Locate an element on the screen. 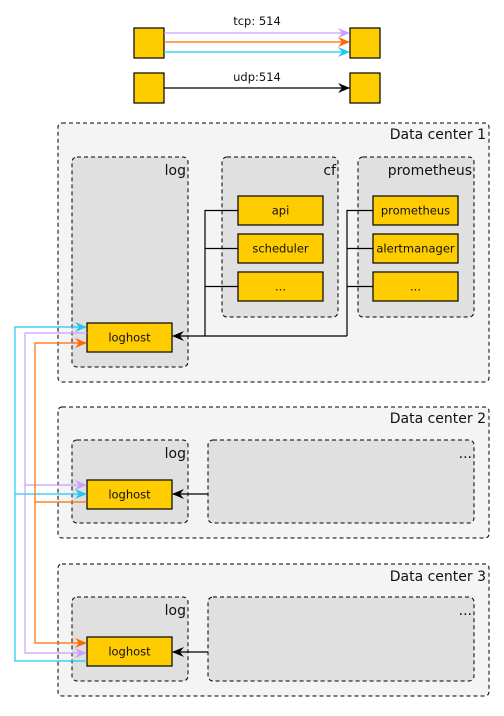 This screenshot has width=504, height=716. datacenter-title: Data center 1 is located at coordinates (438, 135).